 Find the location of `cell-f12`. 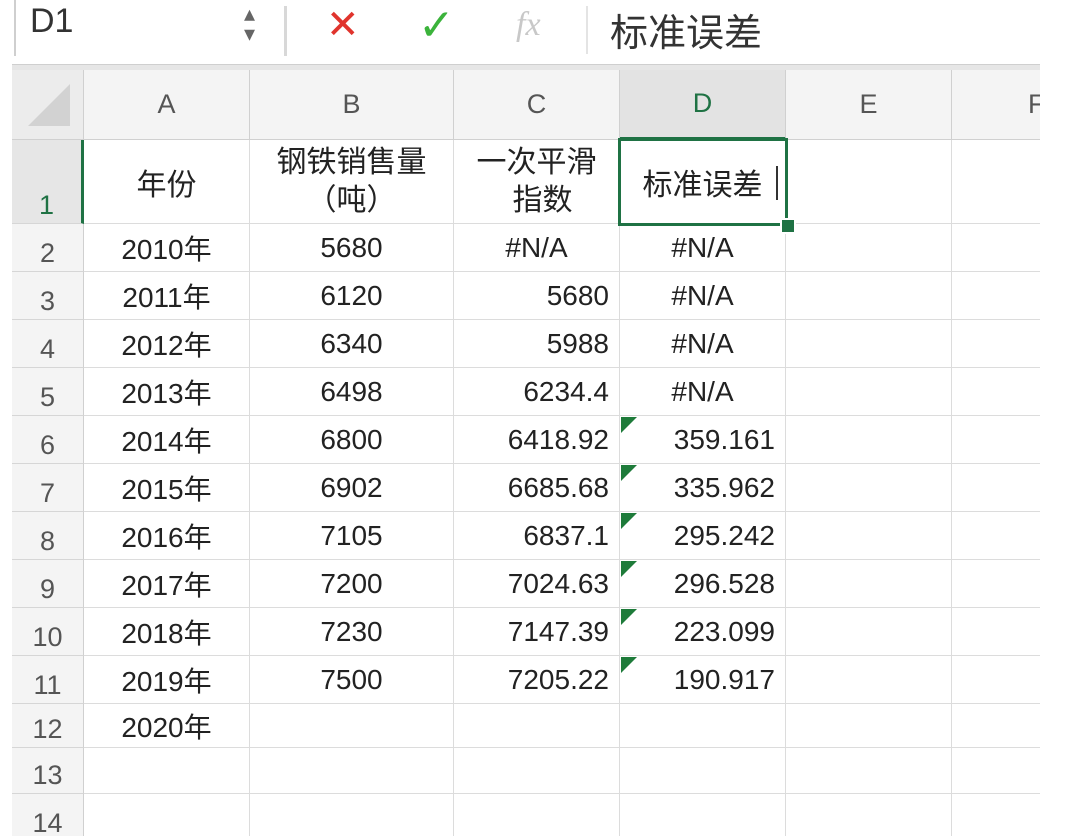

cell-f12 is located at coordinates (996, 726).